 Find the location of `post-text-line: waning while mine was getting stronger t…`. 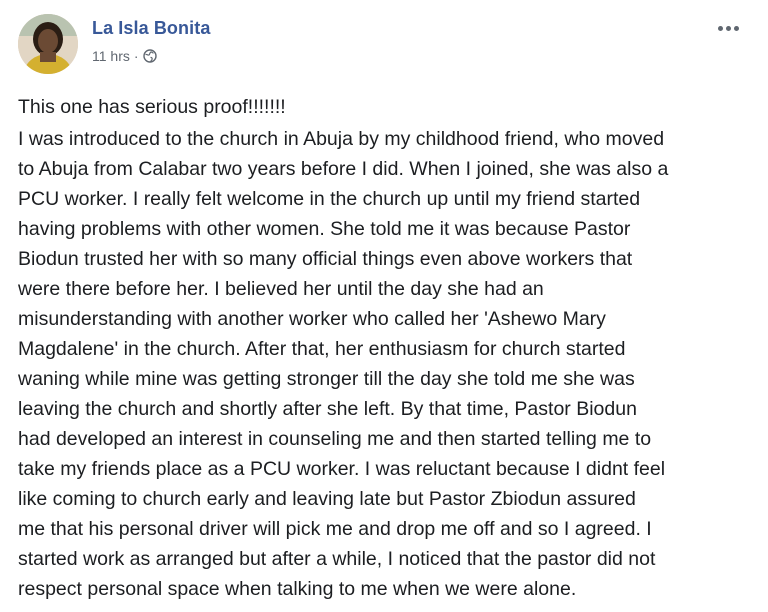

post-text-line: waning while mine was getting stronger t… is located at coordinates (326, 379).